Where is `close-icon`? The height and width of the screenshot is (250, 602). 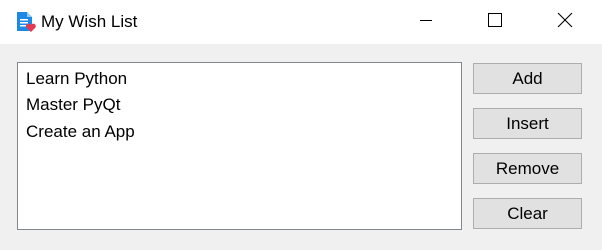 close-icon is located at coordinates (565, 22).